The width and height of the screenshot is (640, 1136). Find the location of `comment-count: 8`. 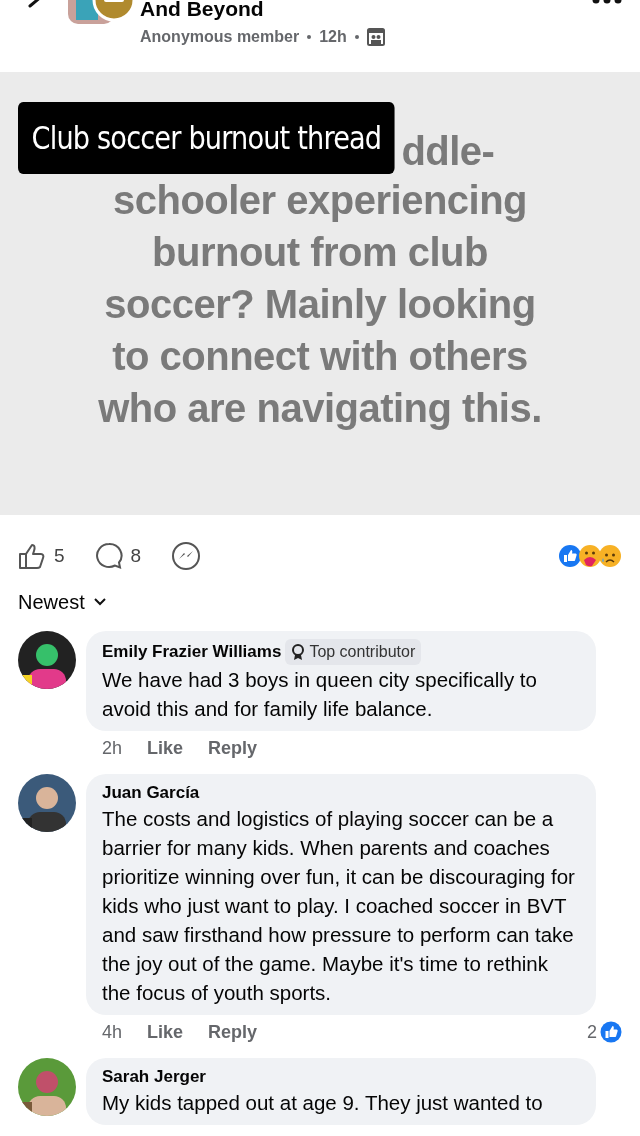

comment-count: 8 is located at coordinates (136, 555).